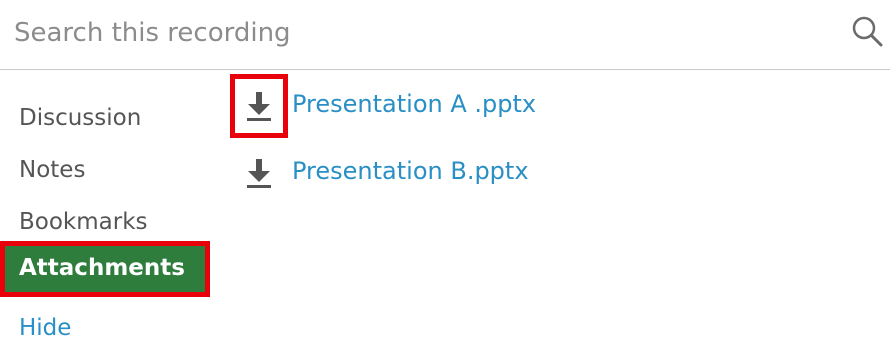 The height and width of the screenshot is (348, 890). What do you see at coordinates (414, 104) in the screenshot?
I see `attachment-link: Presentation A .pptx` at bounding box center [414, 104].